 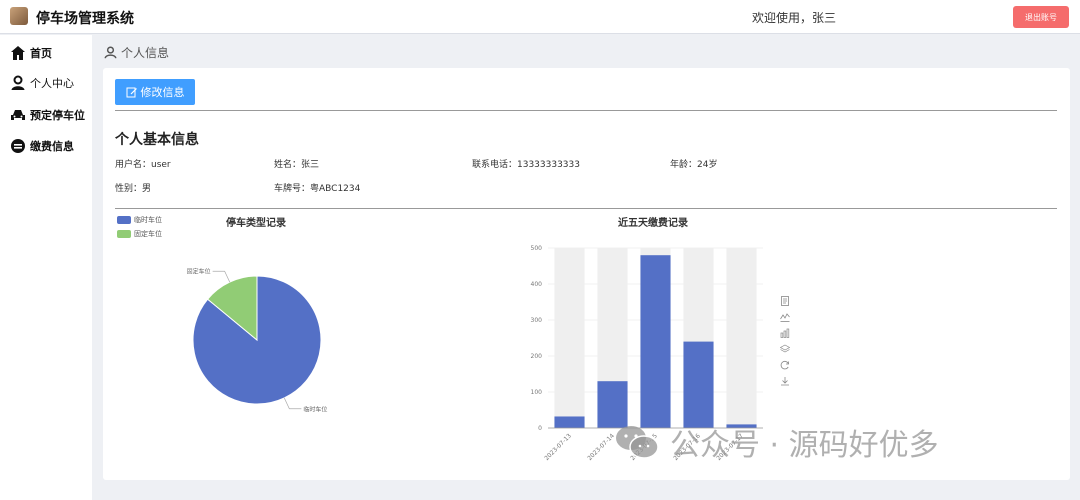 What do you see at coordinates (148, 220) in the screenshot?
I see `legend-label: 临时车位` at bounding box center [148, 220].